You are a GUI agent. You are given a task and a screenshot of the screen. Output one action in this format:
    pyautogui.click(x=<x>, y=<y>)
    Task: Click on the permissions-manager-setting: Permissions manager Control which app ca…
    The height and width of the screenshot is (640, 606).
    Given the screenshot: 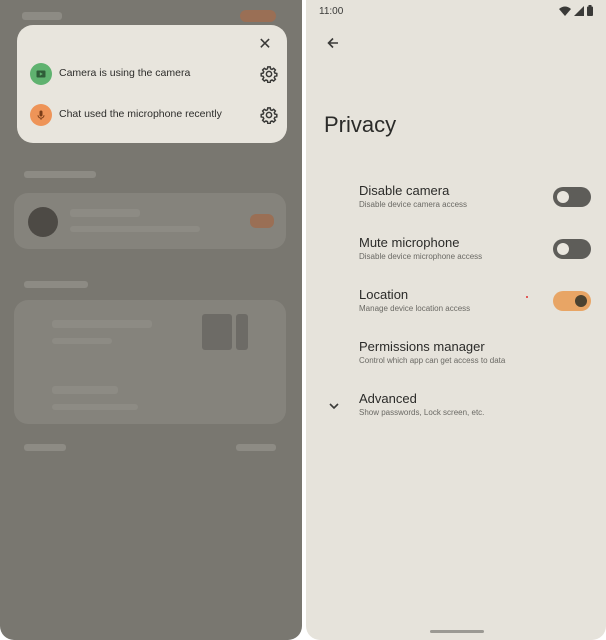 What is the action you would take?
    pyautogui.click(x=479, y=359)
    